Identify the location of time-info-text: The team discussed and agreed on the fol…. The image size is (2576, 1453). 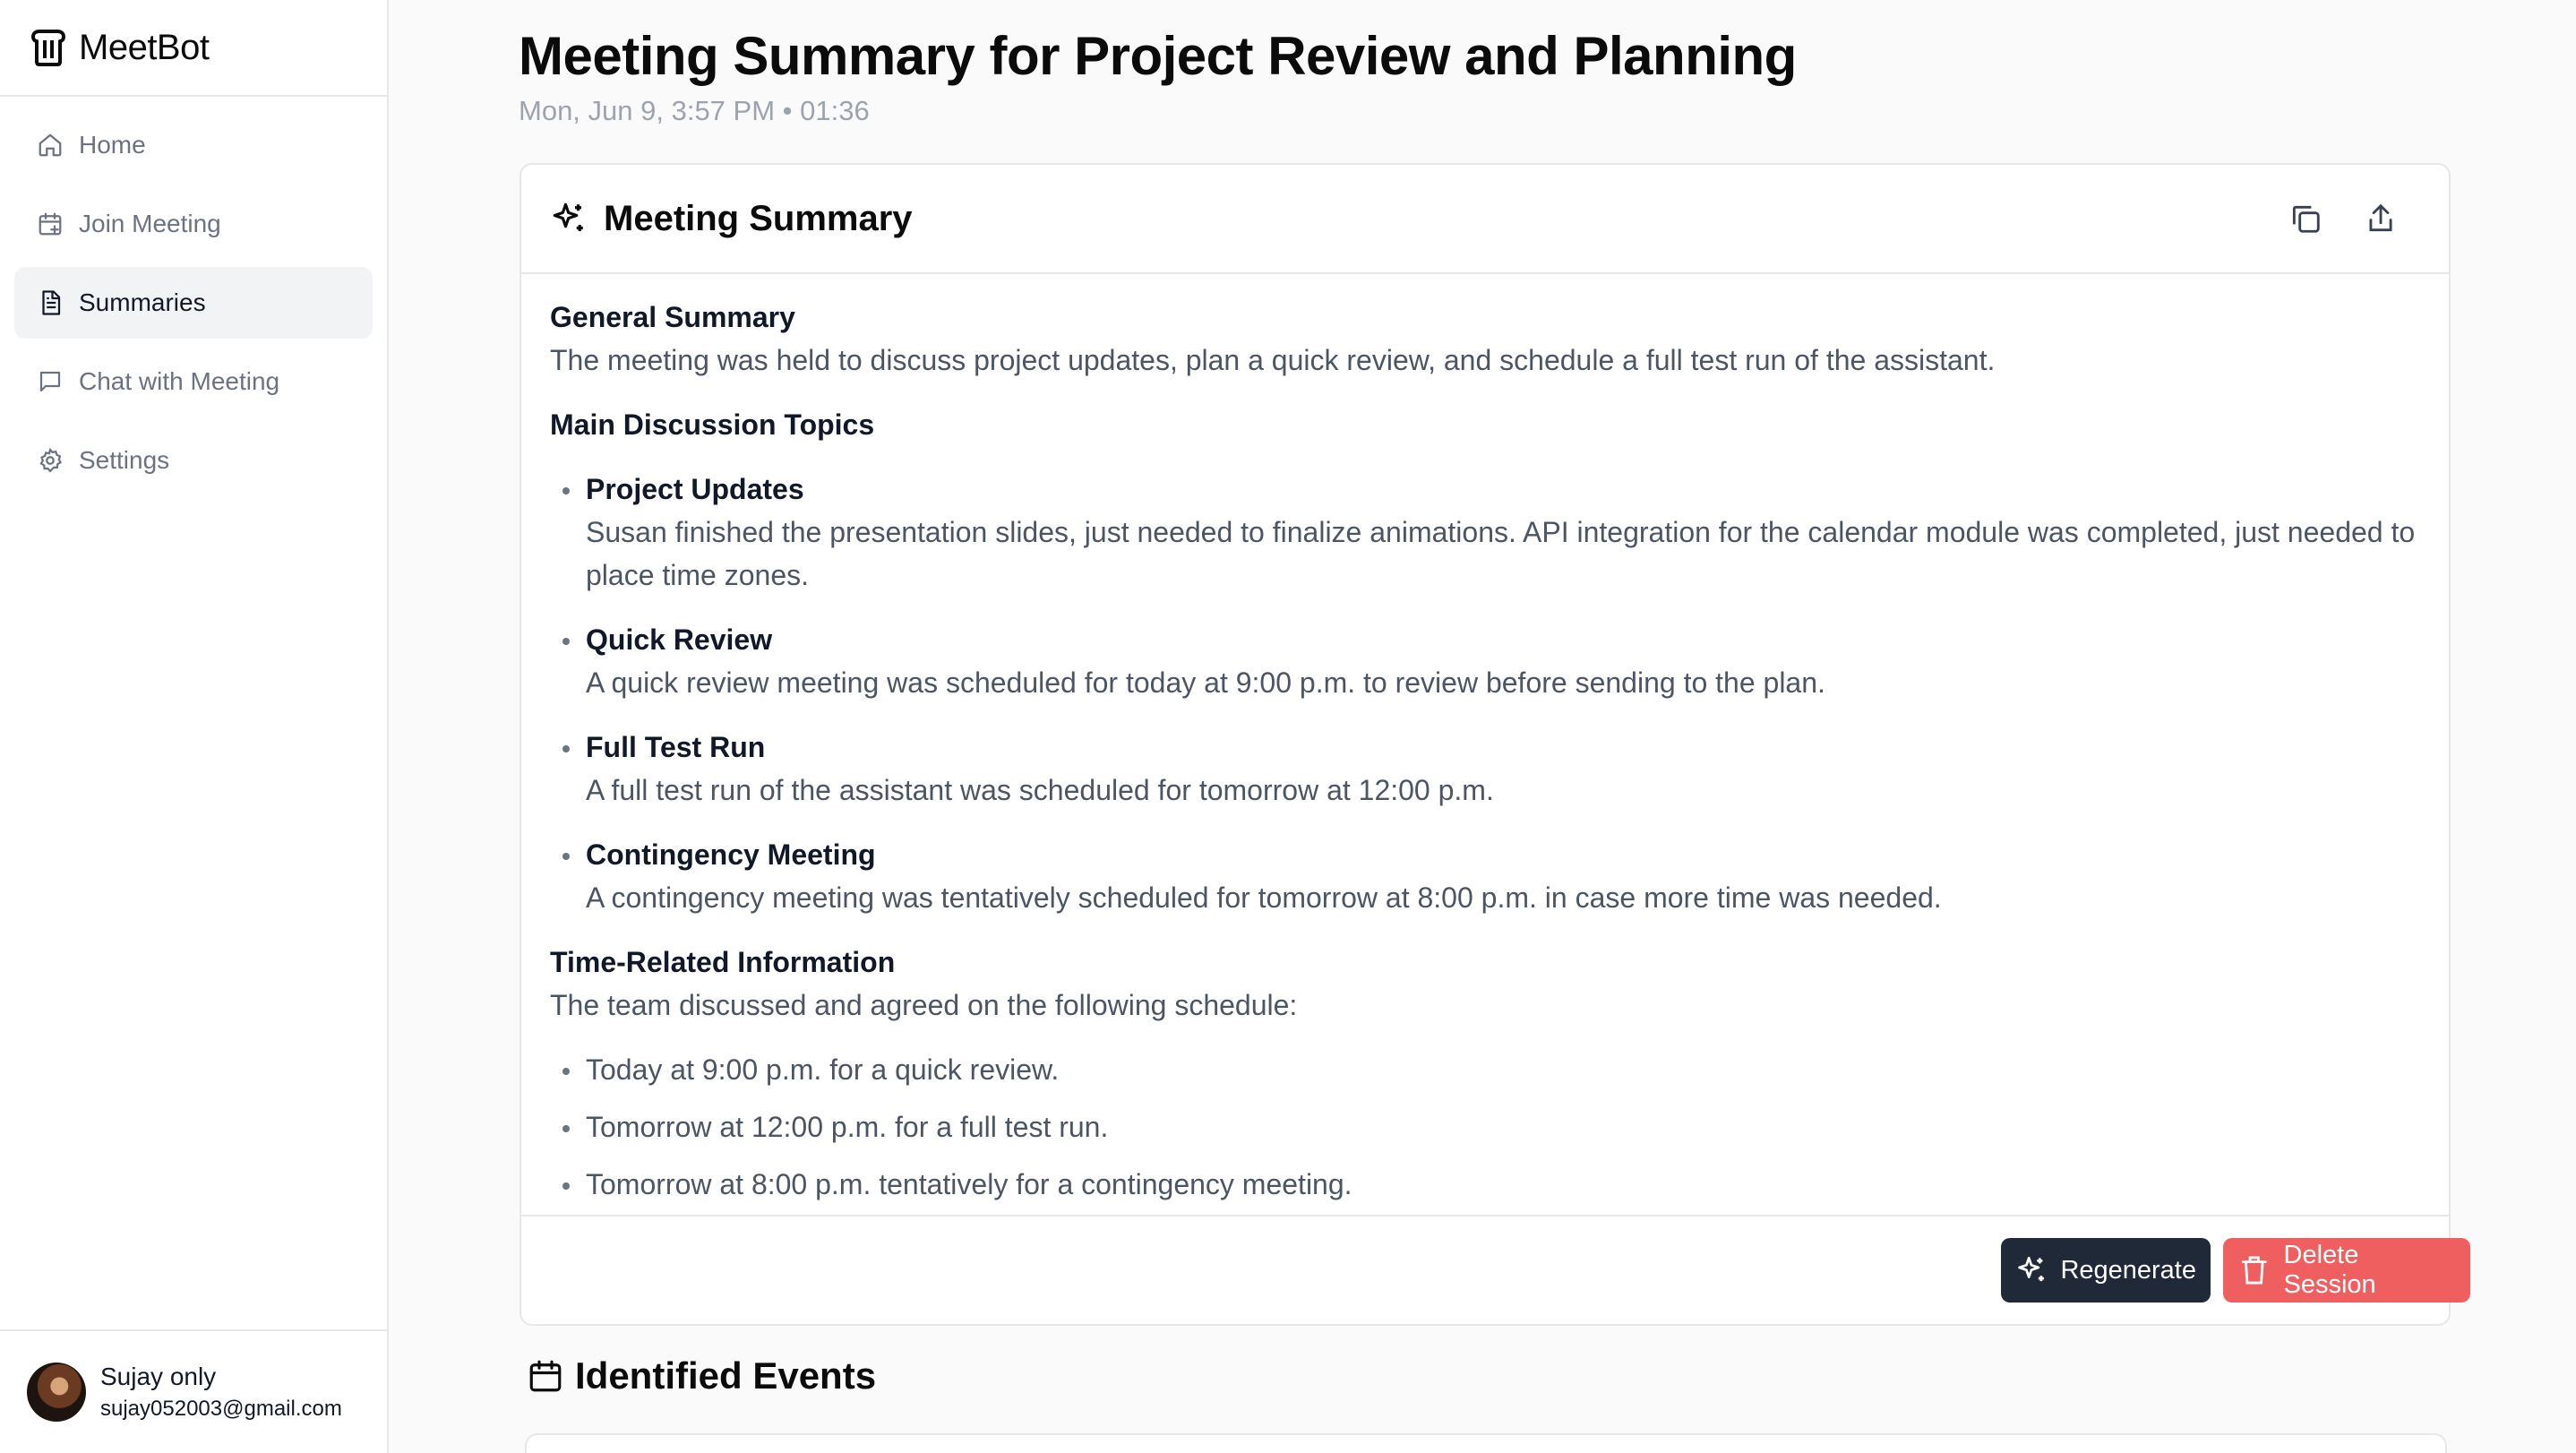
(924, 1005).